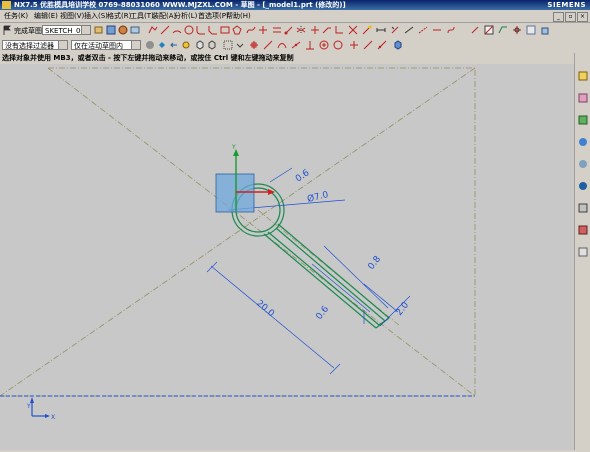 The image size is (590, 452). What do you see at coordinates (583, 164) in the screenshot?
I see `hd3d-tools-icon` at bounding box center [583, 164].